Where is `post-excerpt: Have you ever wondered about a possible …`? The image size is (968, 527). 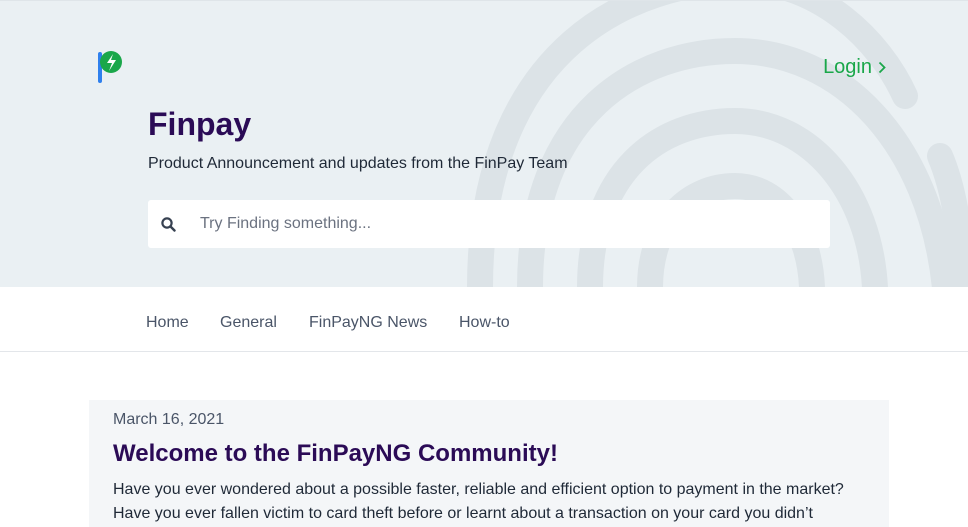 post-excerpt: Have you ever wondered about a possible … is located at coordinates (478, 501).